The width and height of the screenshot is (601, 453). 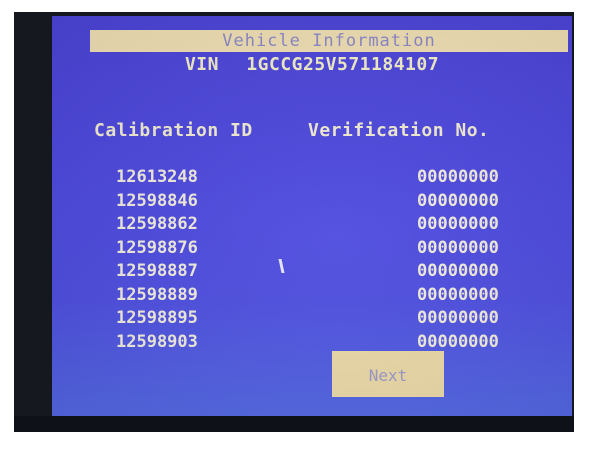 I want to click on next-button: Next, so click(x=388, y=374).